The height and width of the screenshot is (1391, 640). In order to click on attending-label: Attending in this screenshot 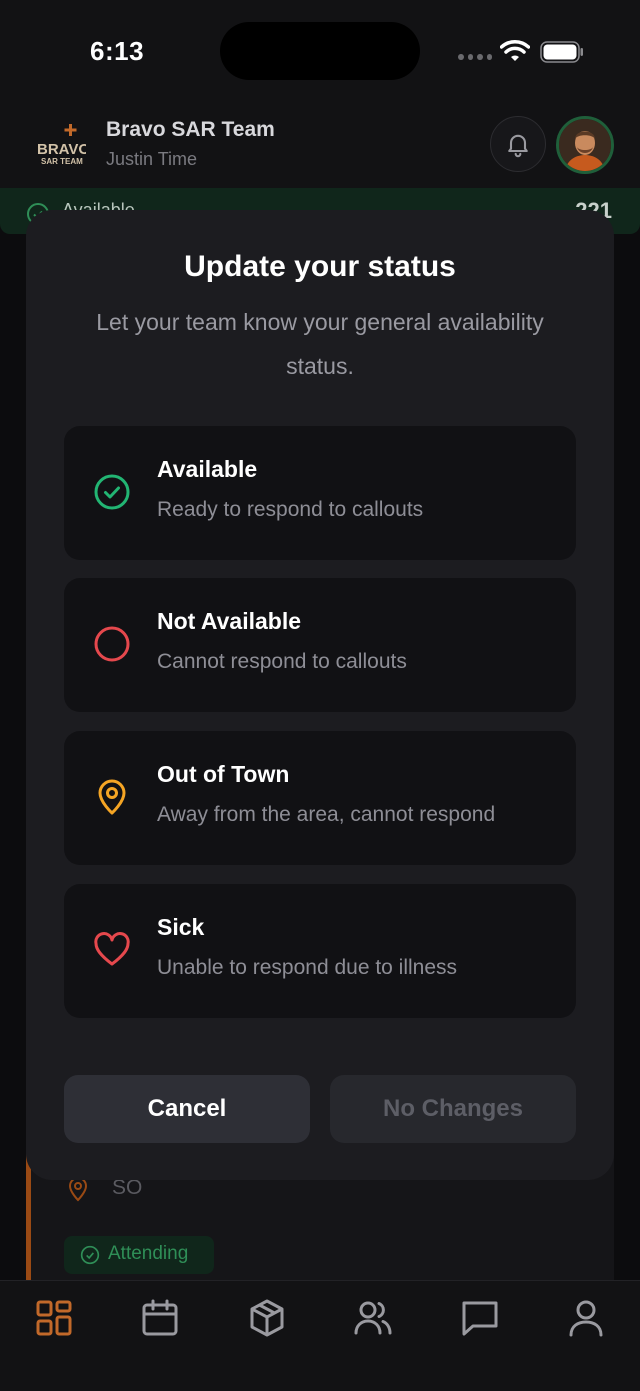, I will do `click(148, 1253)`.